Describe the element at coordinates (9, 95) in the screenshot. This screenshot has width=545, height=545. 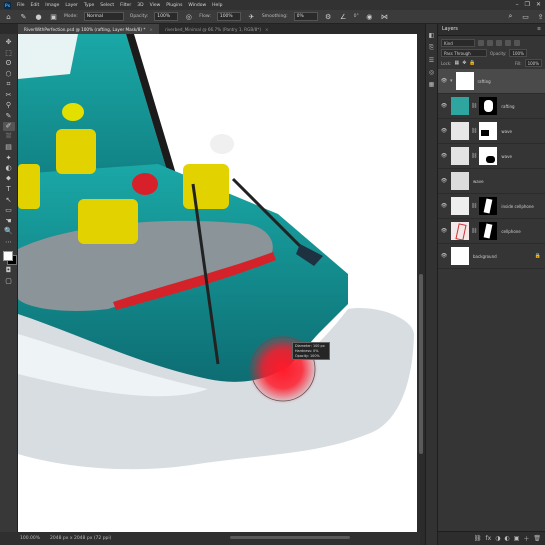
I see `frame-tool-icon: ✂` at that location.